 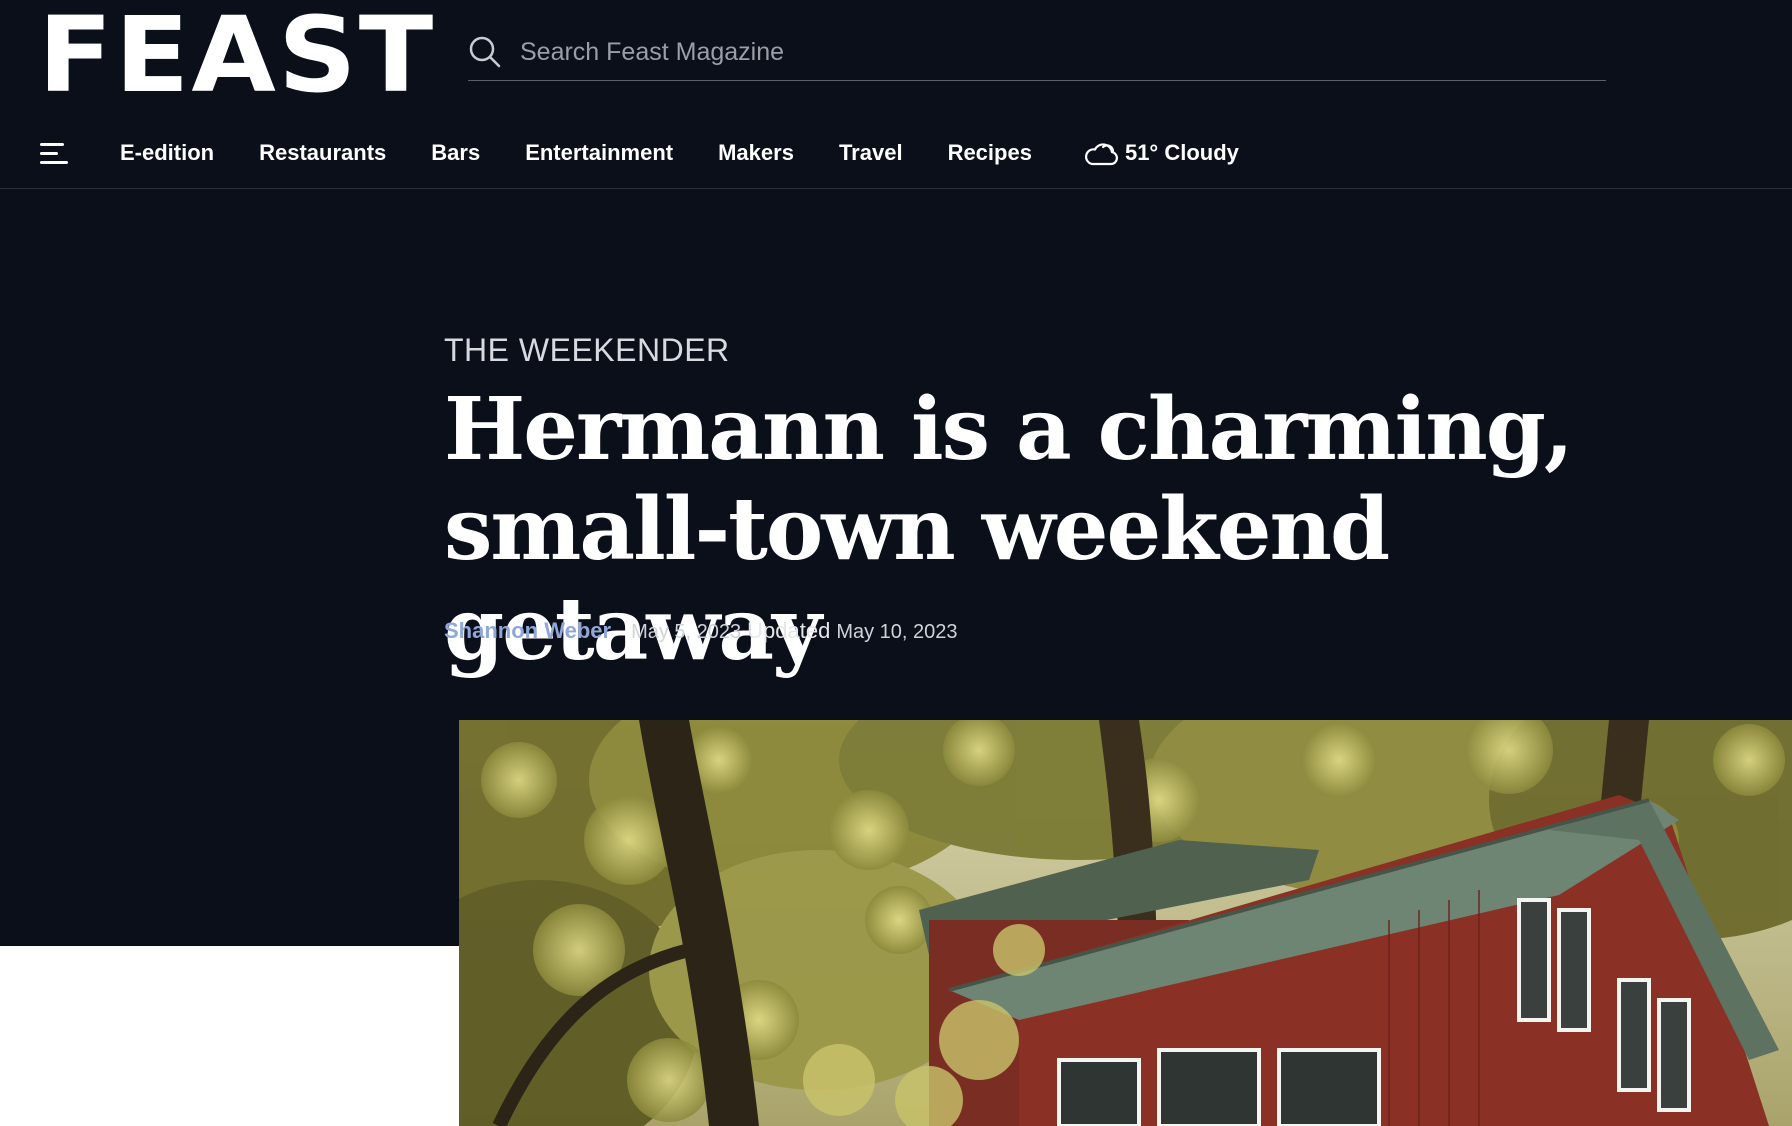 I want to click on search-bar, so click(x=1037, y=52).